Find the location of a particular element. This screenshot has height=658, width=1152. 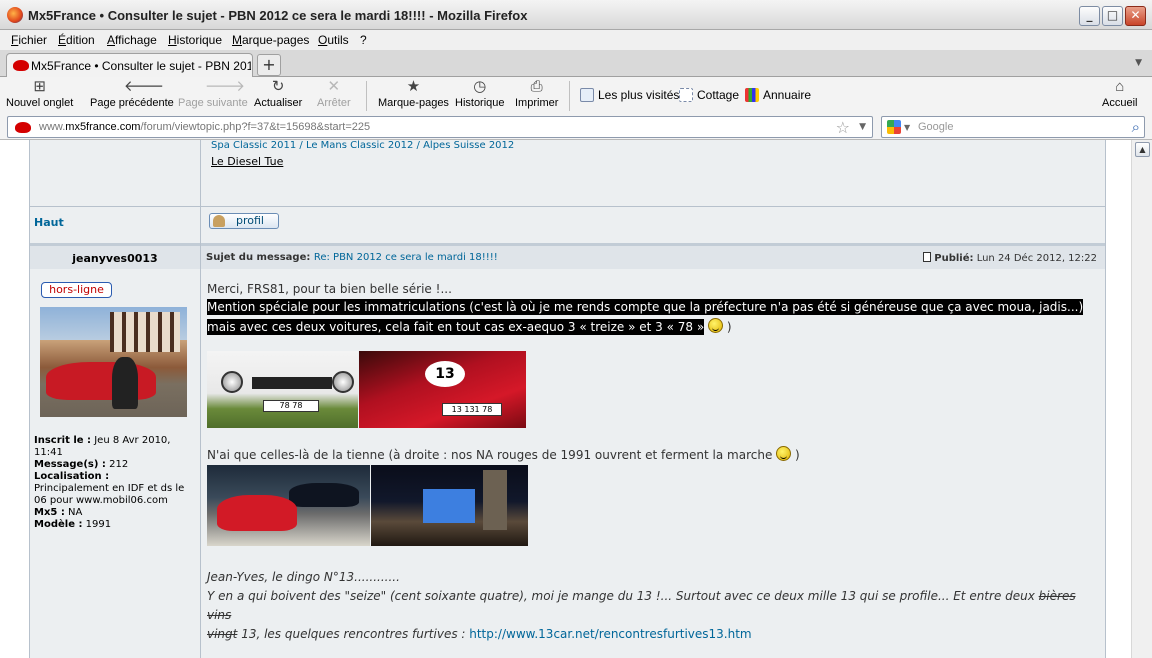

bookmark-cottage: Cottage is located at coordinates (709, 95).